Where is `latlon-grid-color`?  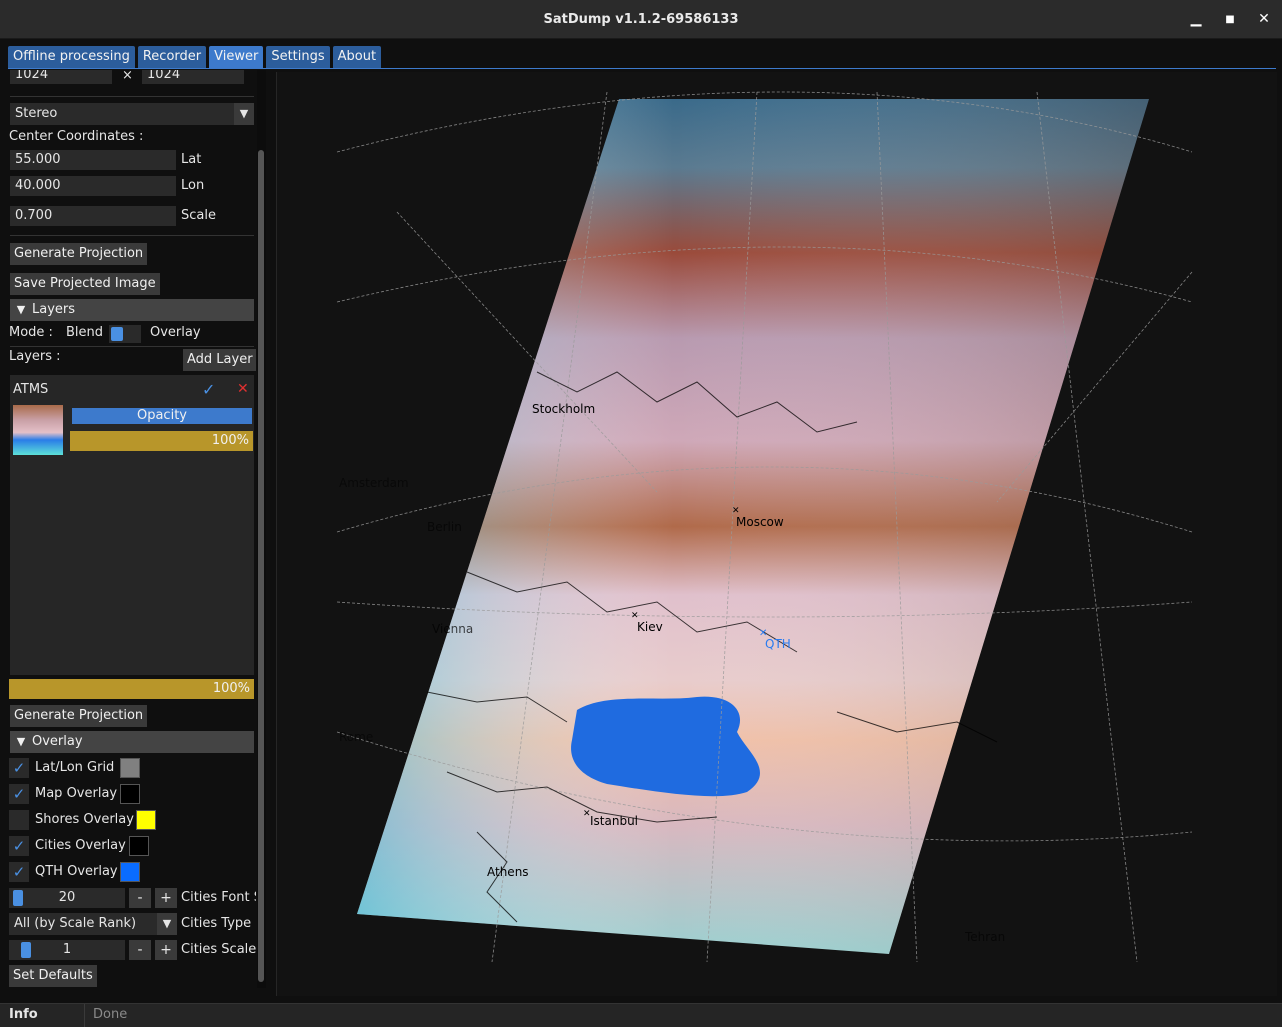 latlon-grid-color is located at coordinates (130, 768).